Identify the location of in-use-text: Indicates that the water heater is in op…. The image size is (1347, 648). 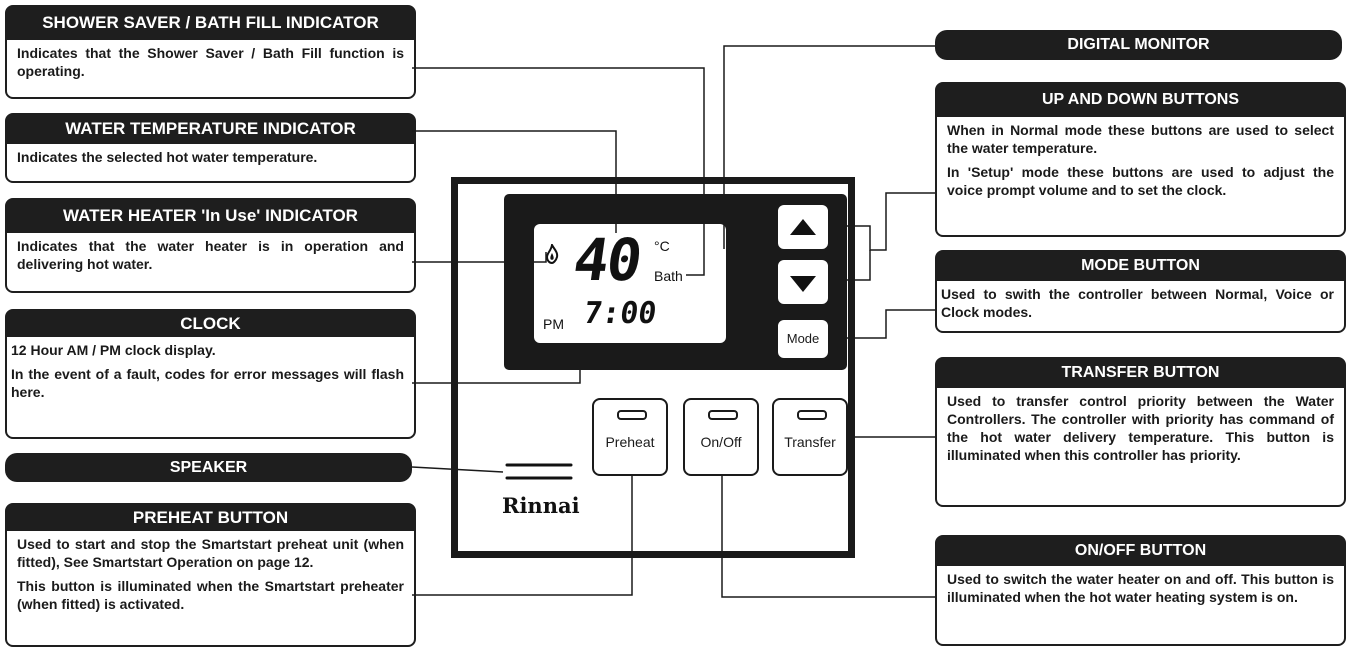
(210, 255).